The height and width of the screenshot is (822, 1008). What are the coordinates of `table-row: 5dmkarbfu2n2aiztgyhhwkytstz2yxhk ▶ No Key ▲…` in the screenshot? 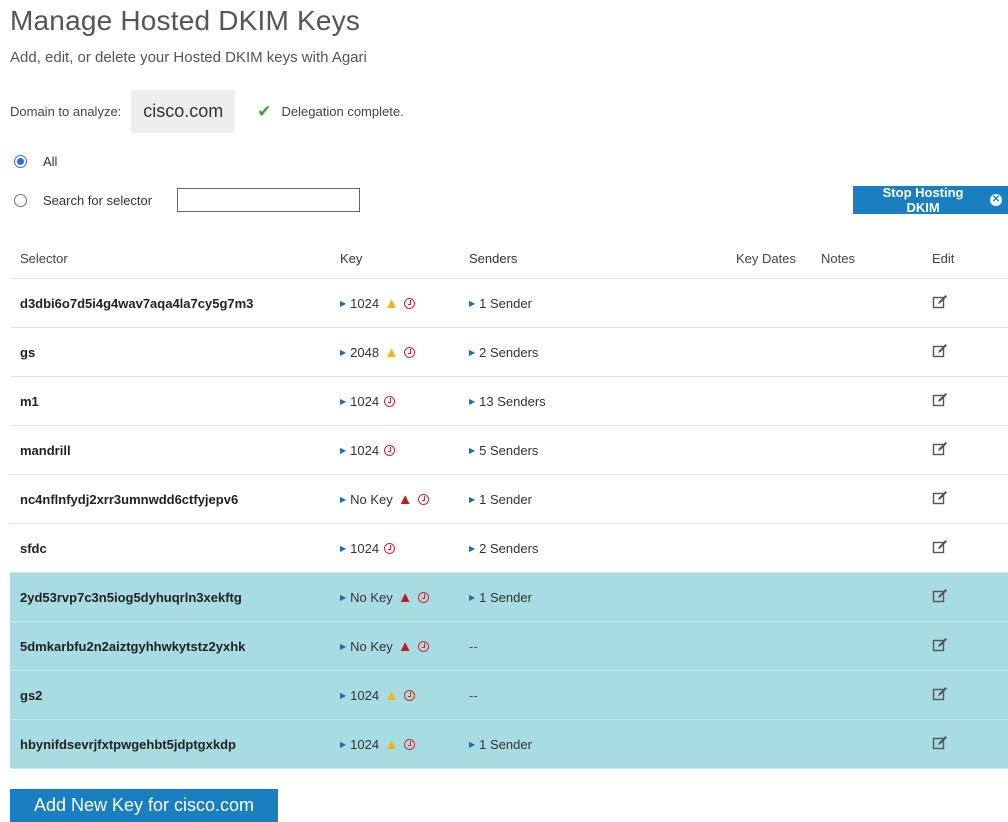 It's located at (509, 646).